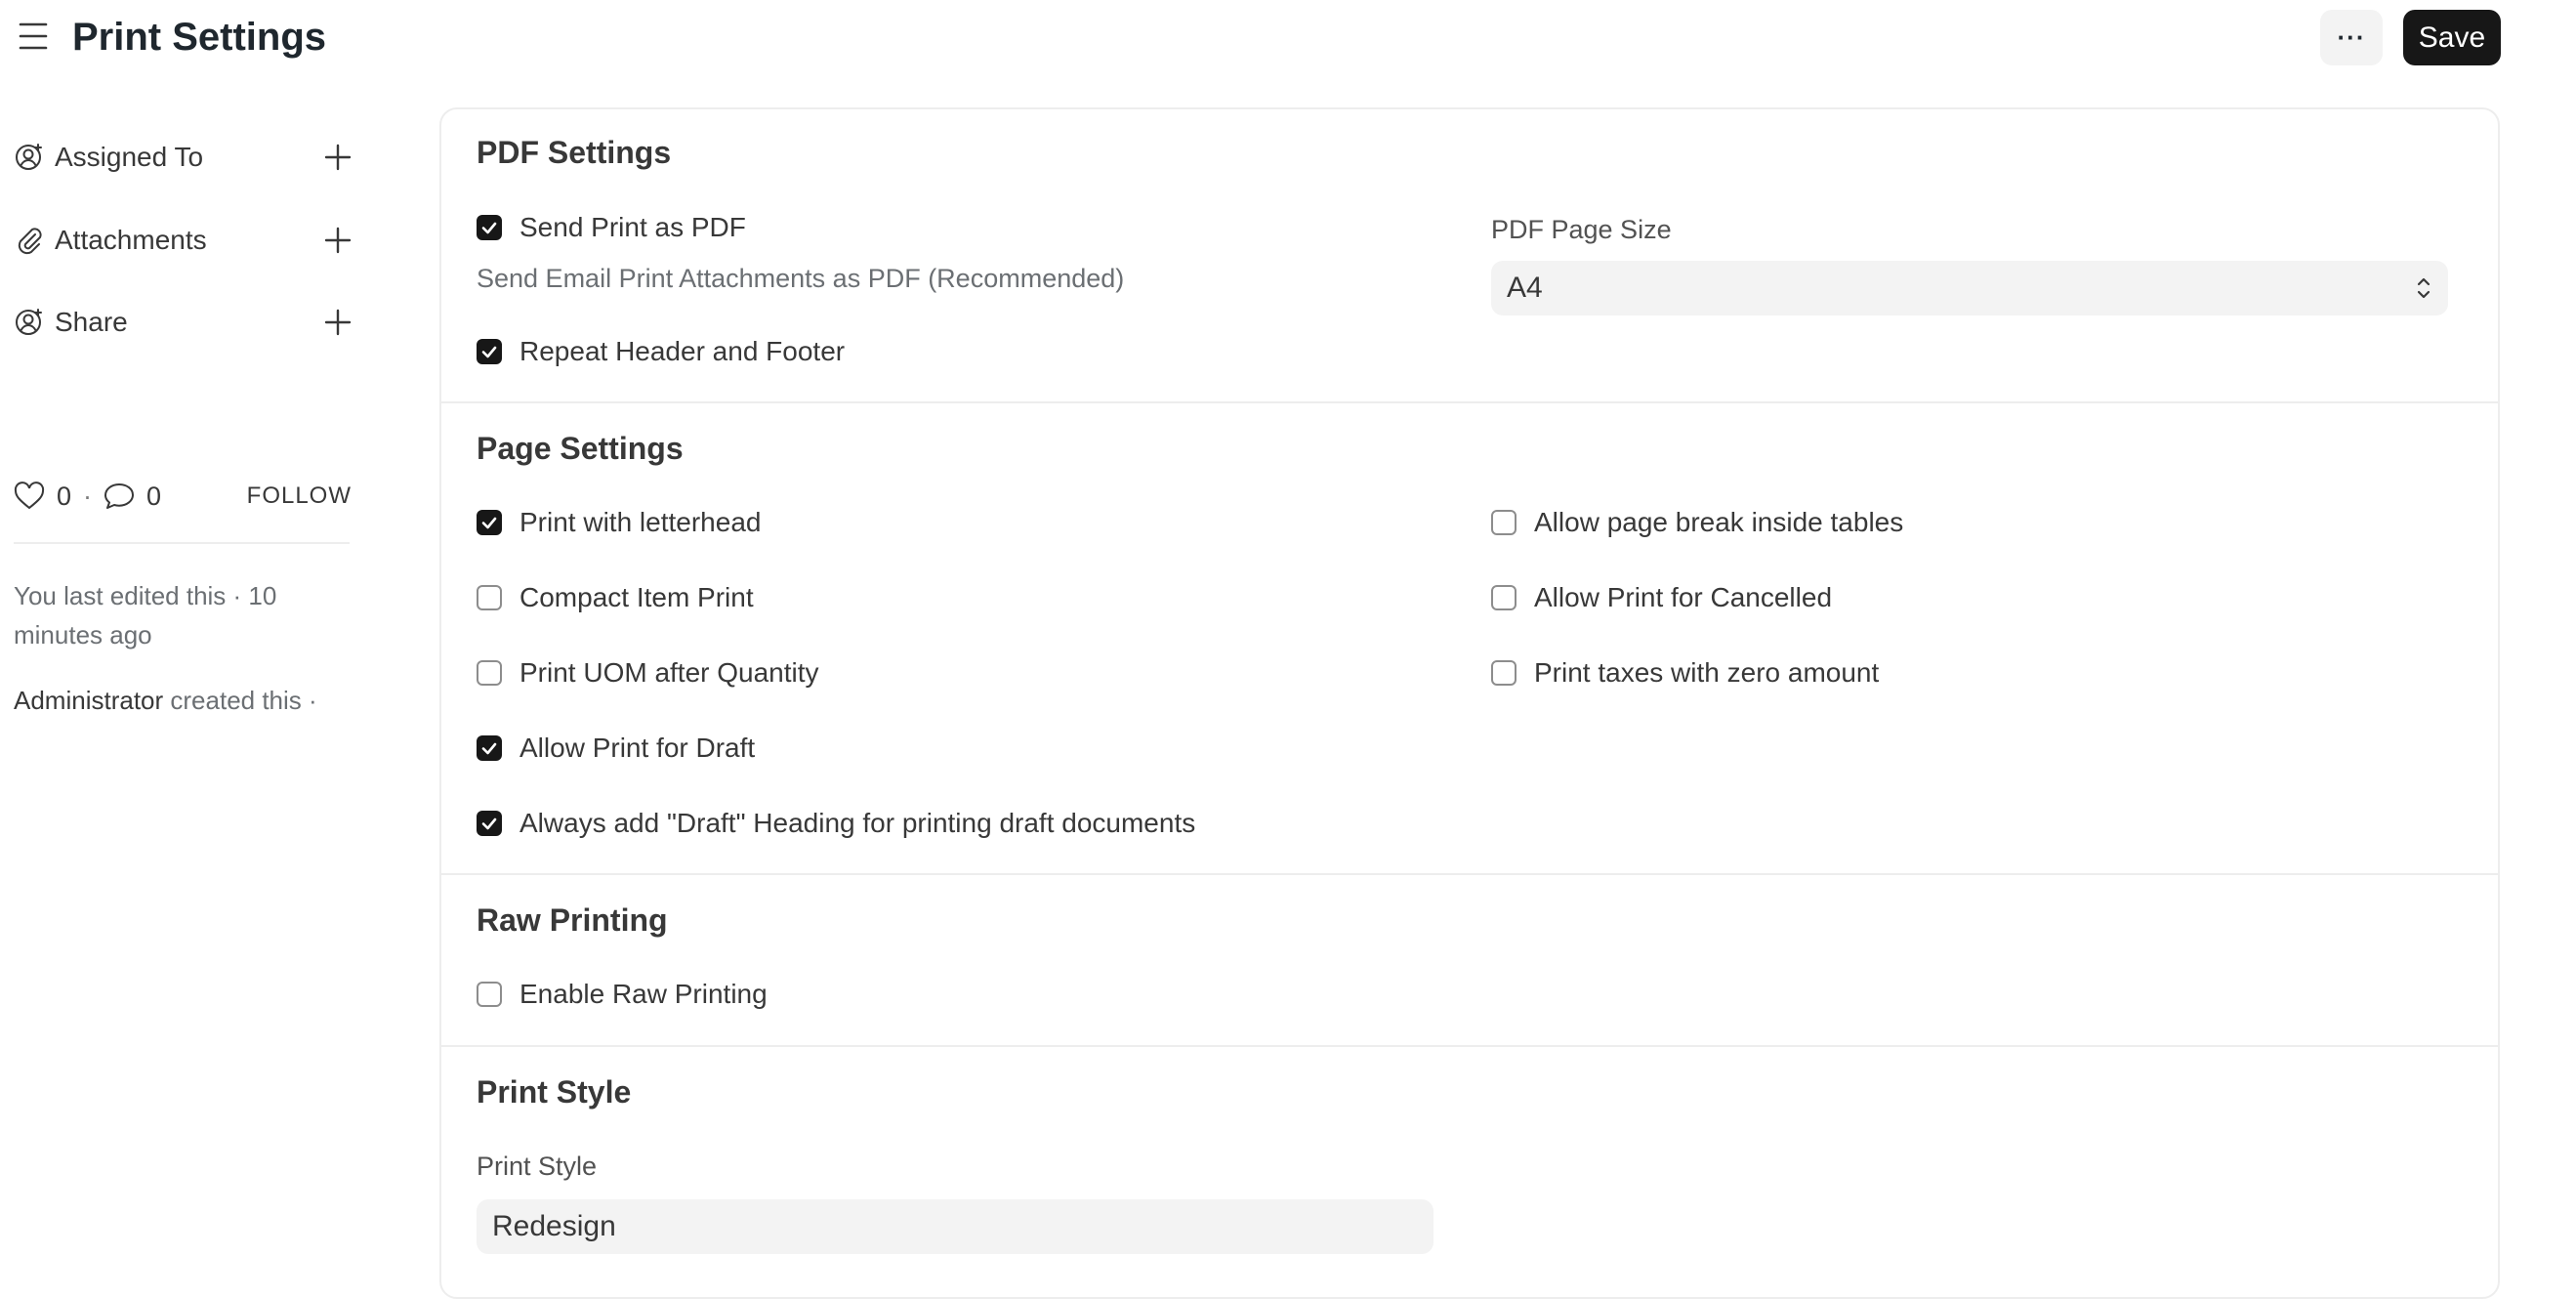 The image size is (2576, 1299). Describe the element at coordinates (554, 1092) in the screenshot. I see `section-title-print-style: Print Style` at that location.